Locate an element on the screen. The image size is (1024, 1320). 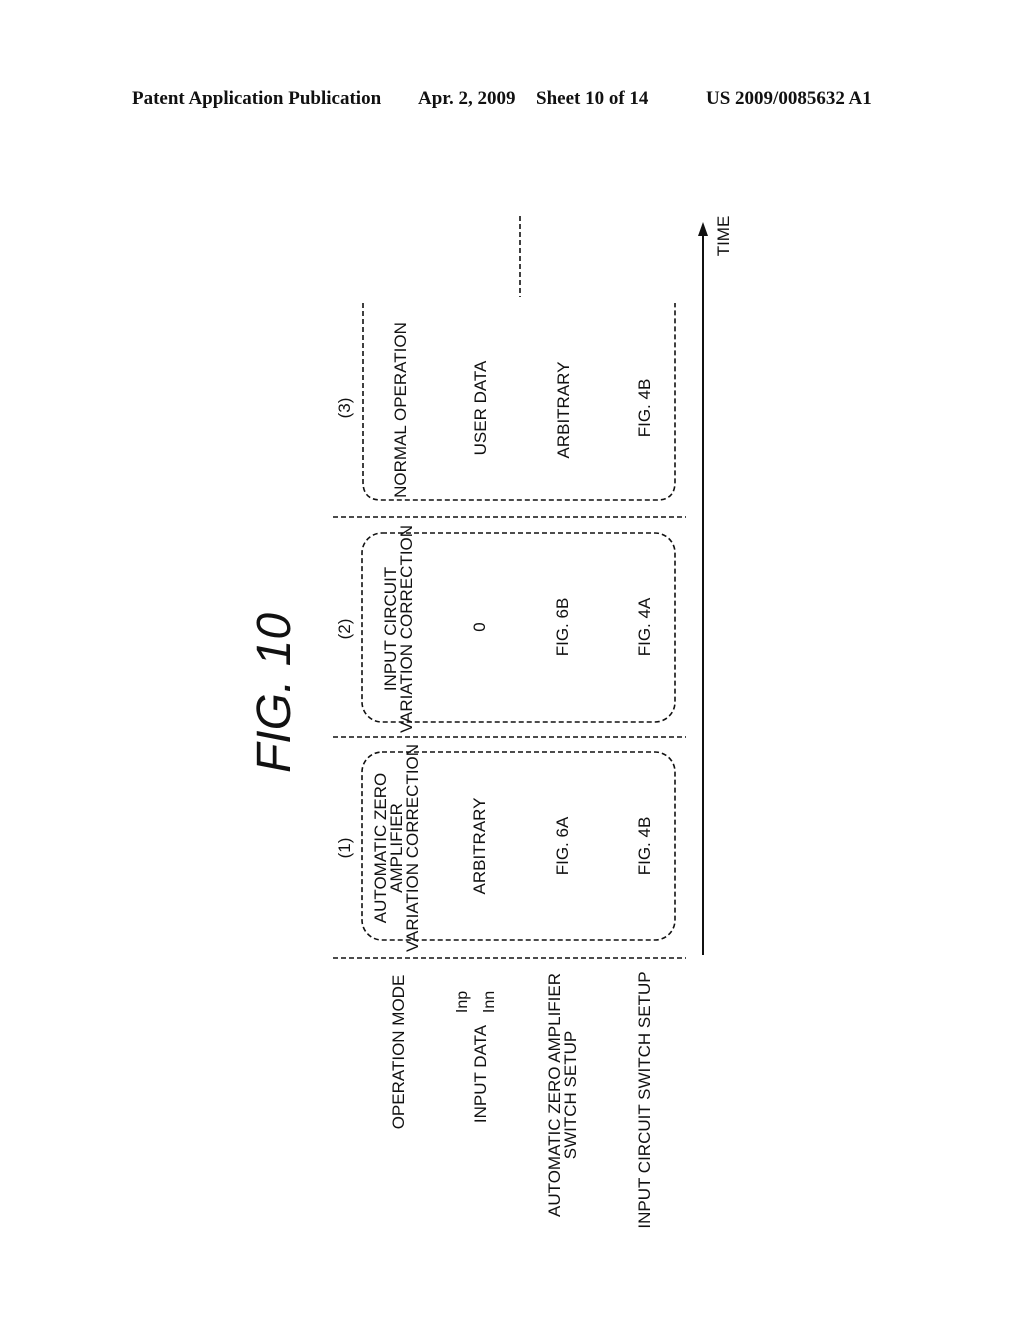
time-axis-label: TIME is located at coordinates (723, 236).